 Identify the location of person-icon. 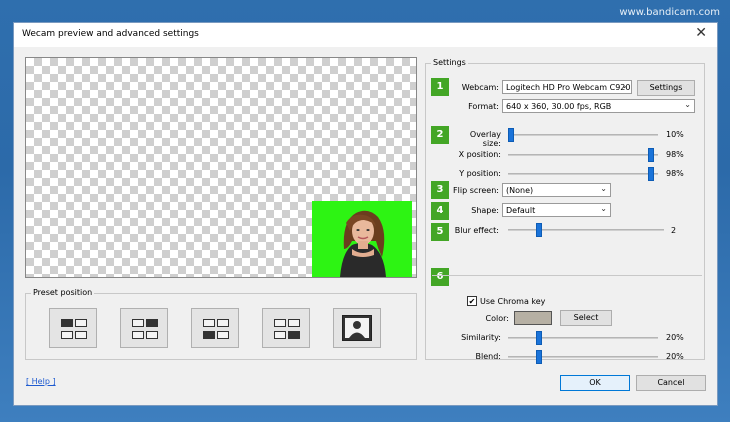
(357, 328).